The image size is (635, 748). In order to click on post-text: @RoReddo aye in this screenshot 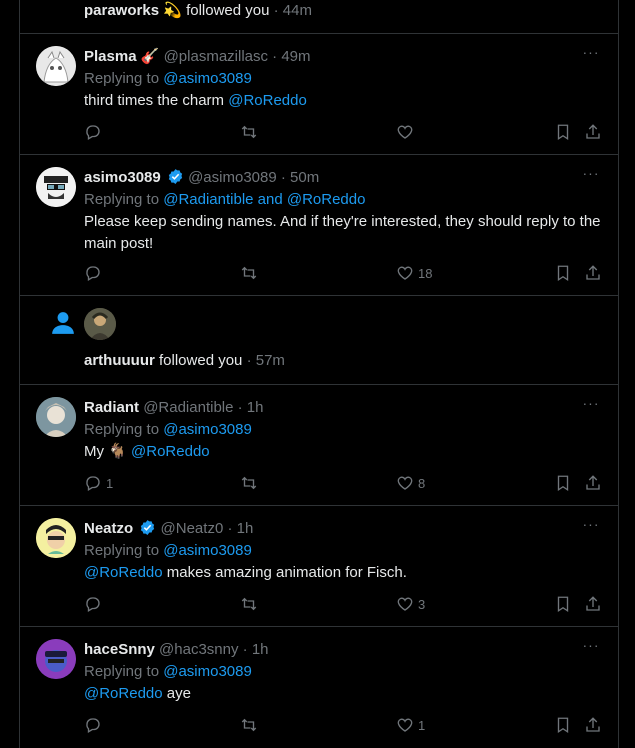, I will do `click(343, 694)`.